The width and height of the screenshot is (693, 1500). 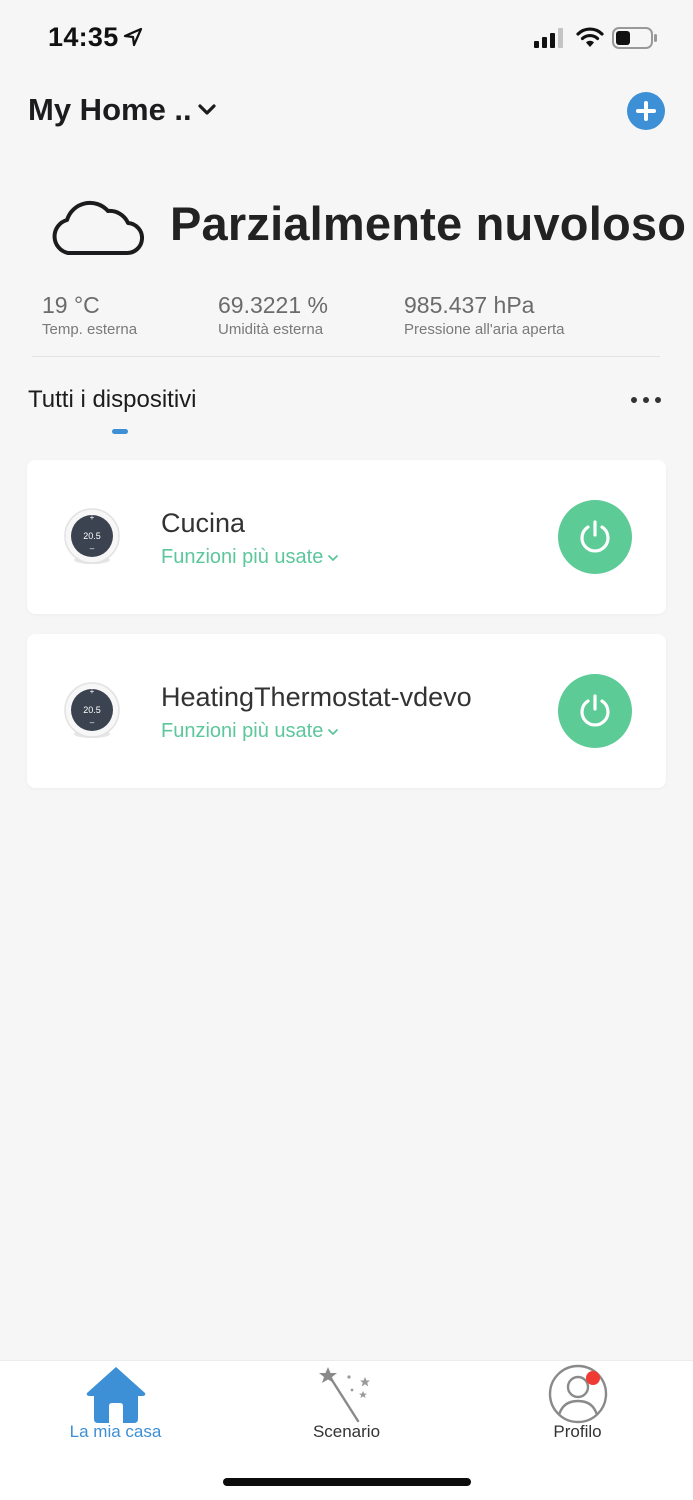 I want to click on outdoor-humidity-stat: 69.3221 % Umidità esterna, so click(x=273, y=315).